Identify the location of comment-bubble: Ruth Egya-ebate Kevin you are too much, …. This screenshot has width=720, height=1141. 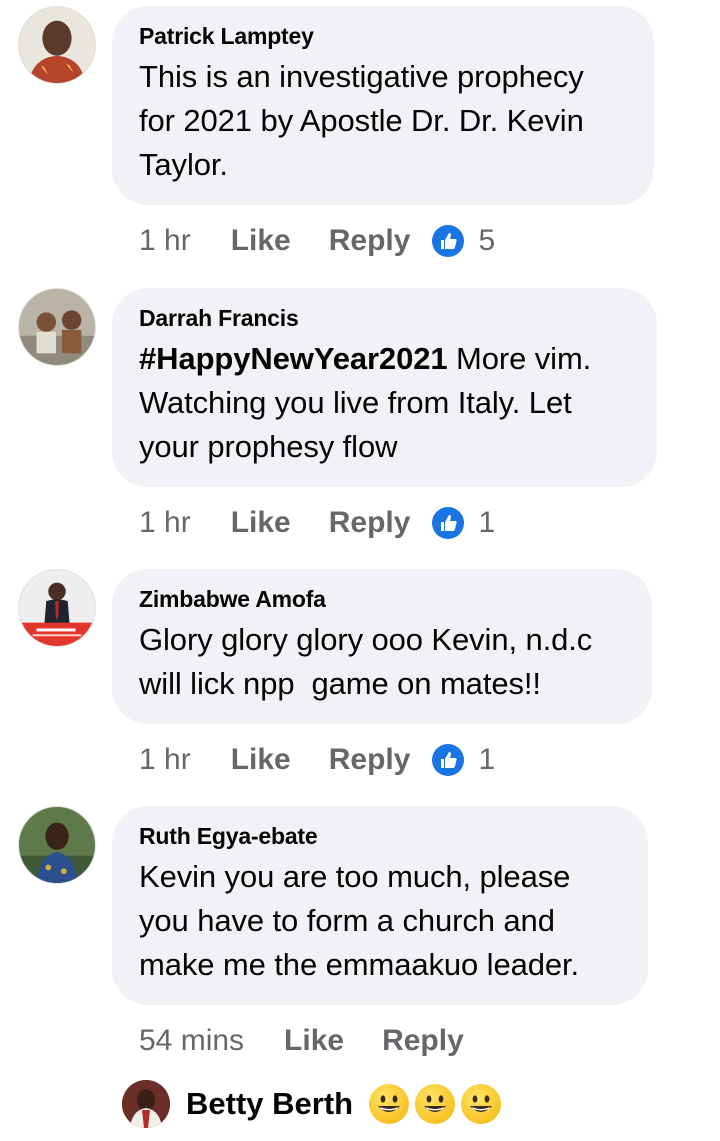
(380, 905).